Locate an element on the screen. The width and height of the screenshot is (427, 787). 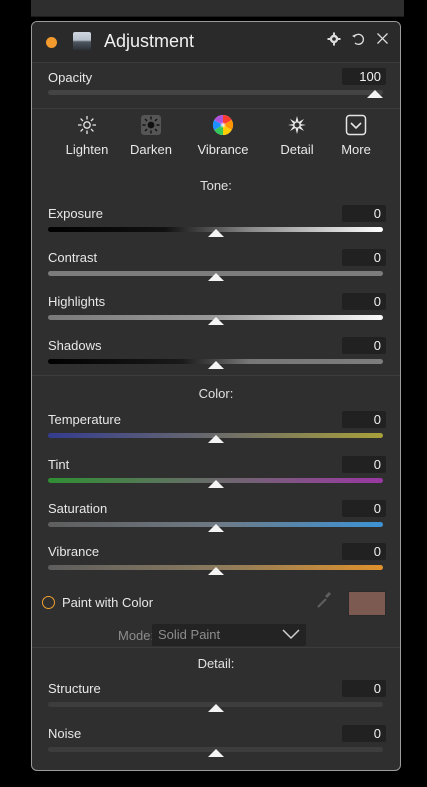
opacity-value: 100 is located at coordinates (364, 76).